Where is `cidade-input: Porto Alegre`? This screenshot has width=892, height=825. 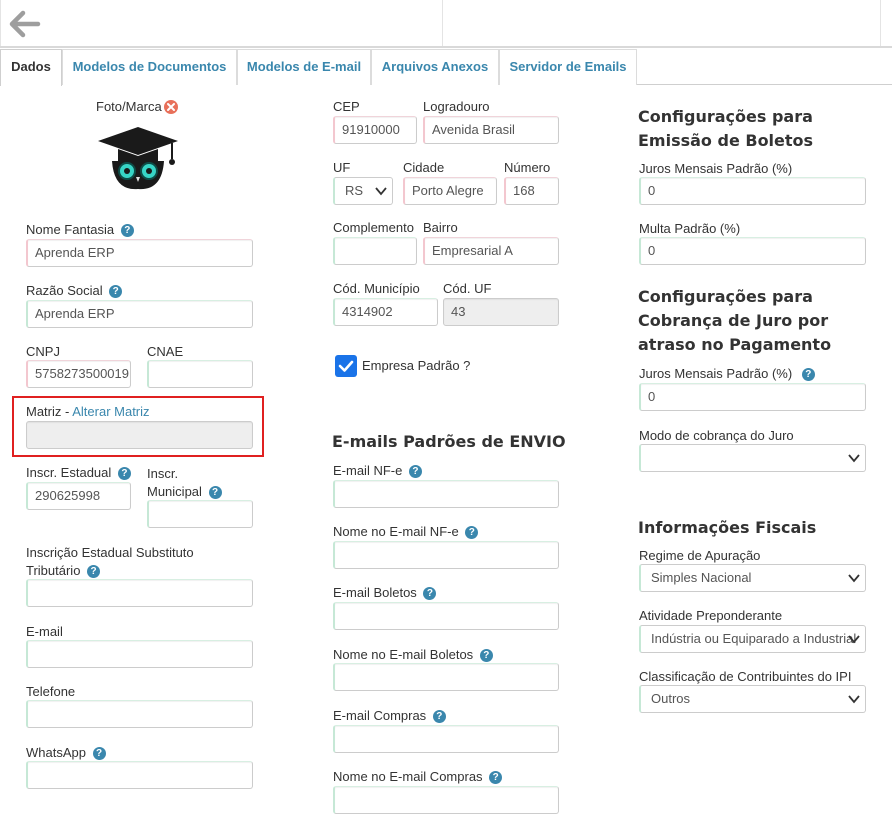 cidade-input: Porto Alegre is located at coordinates (450, 191).